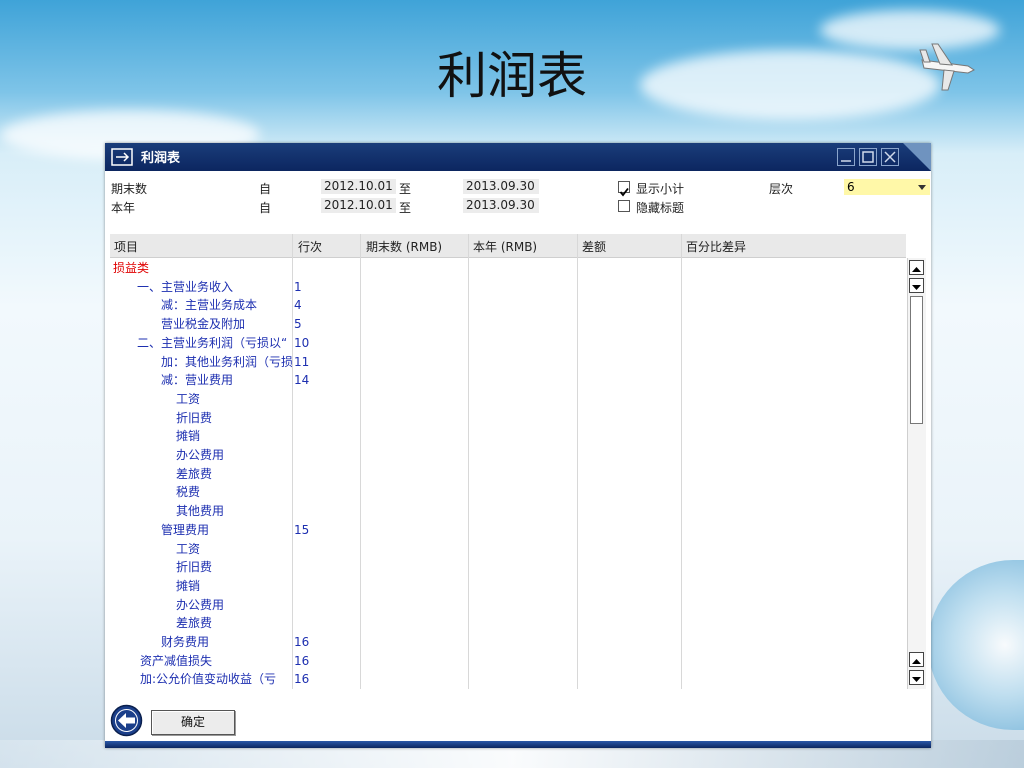 This screenshot has width=1024, height=768. What do you see at coordinates (123, 208) in the screenshot?
I see `current-year-label: 本年` at bounding box center [123, 208].